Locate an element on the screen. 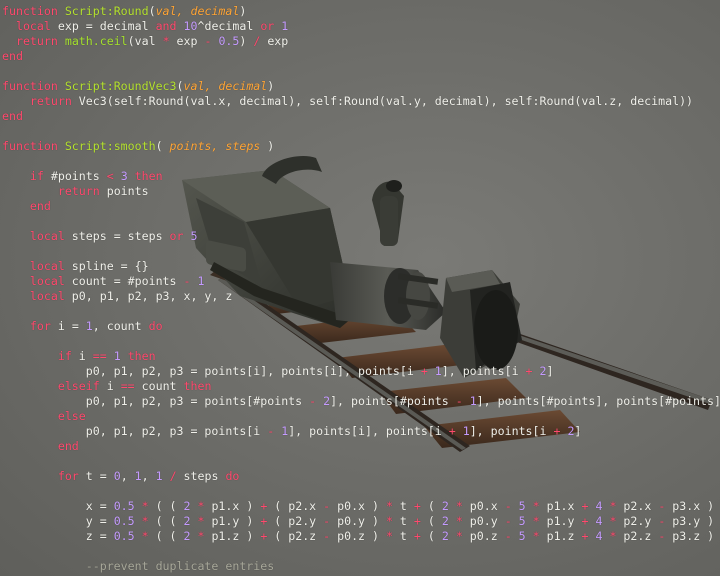 This screenshot has width=720, height=576. code-line: return math.ceil(val * exp - 0.5) / exp is located at coordinates (145, 41).